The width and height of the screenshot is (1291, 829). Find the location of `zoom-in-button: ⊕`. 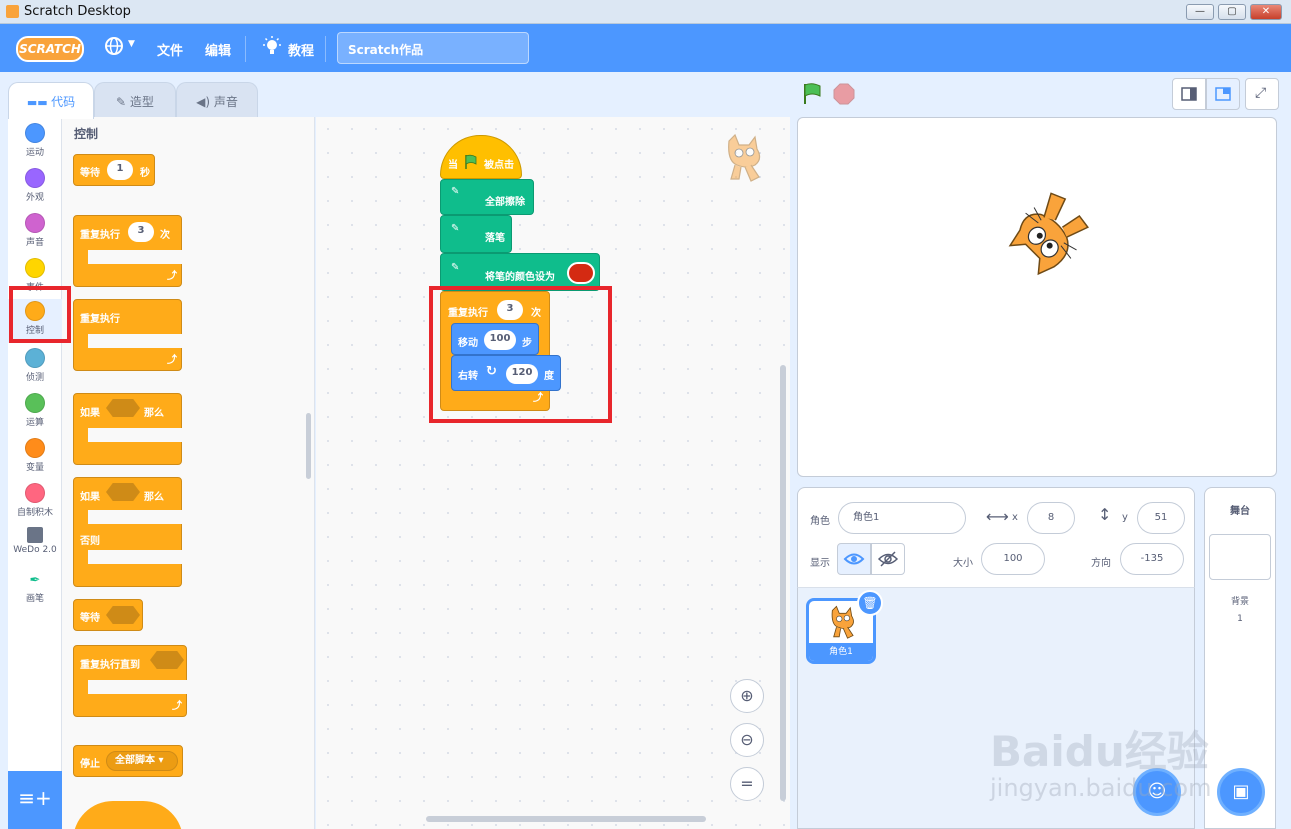

zoom-in-button: ⊕ is located at coordinates (747, 696).